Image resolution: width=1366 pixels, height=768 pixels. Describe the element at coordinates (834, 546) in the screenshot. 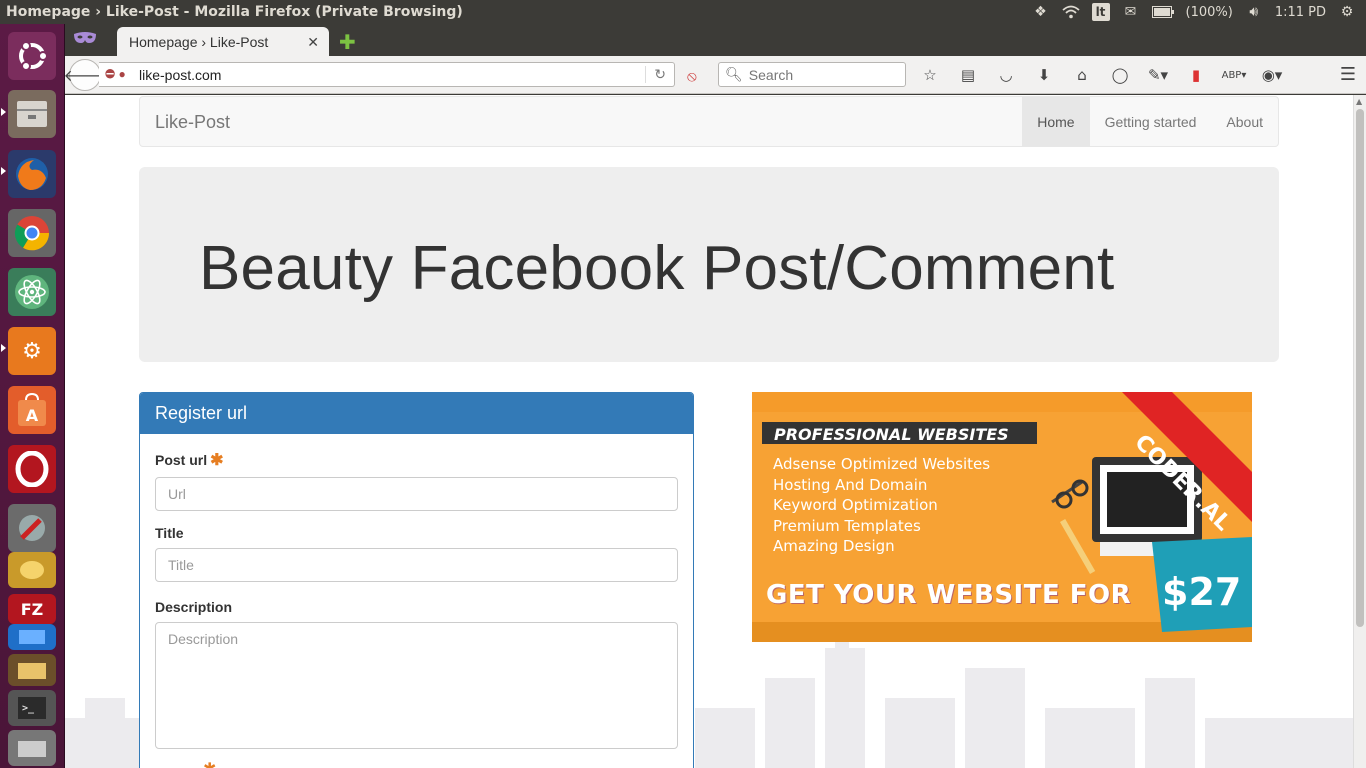

I see `ad-feature: Amazing Design` at that location.